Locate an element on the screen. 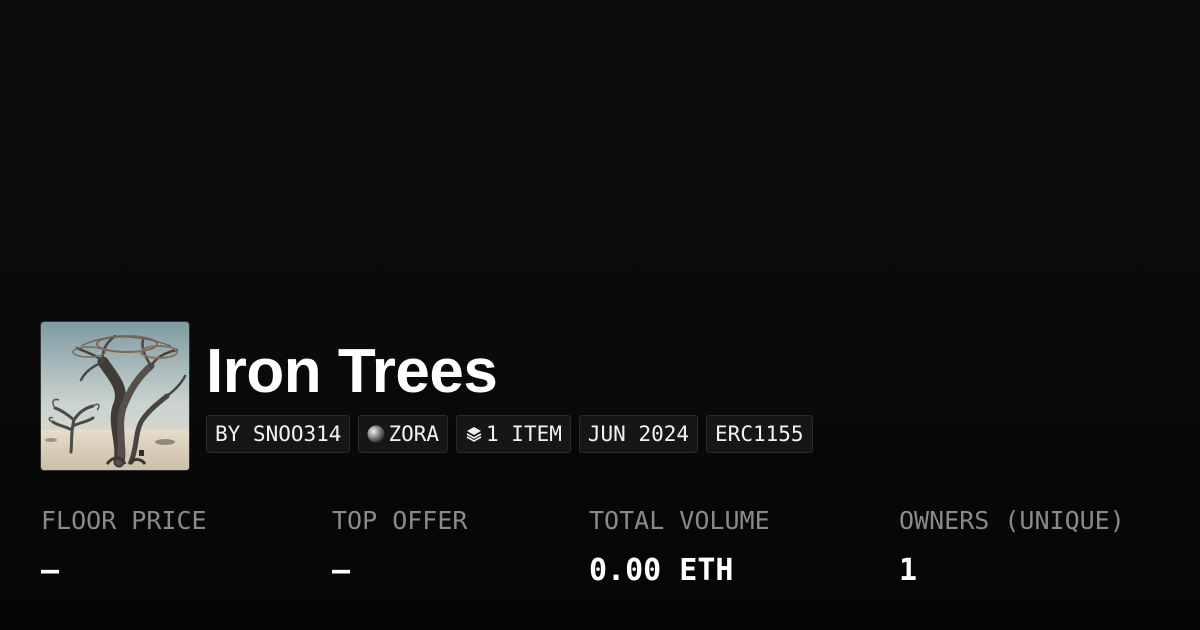 Image resolution: width=1200 pixels, height=630 pixels. iron-trees-artwork is located at coordinates (115, 396).